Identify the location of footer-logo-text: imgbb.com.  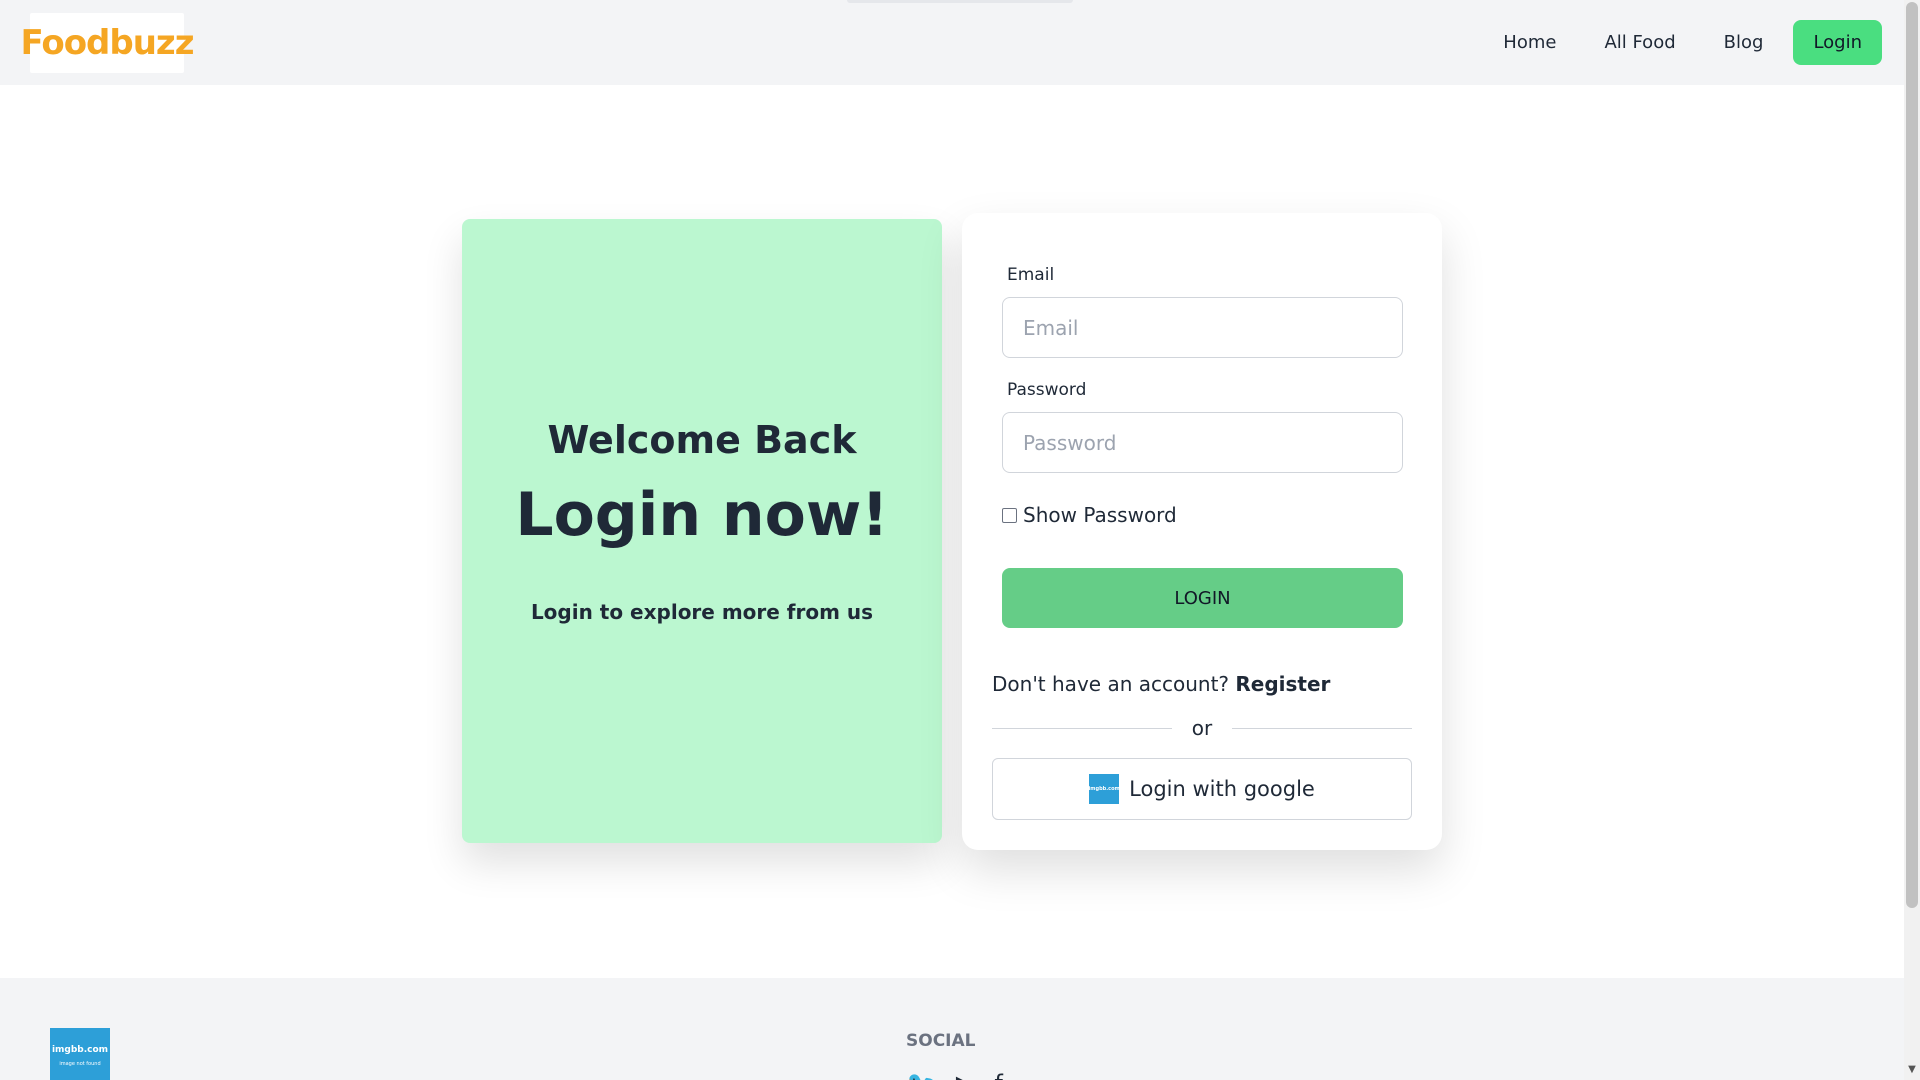
(80, 1049).